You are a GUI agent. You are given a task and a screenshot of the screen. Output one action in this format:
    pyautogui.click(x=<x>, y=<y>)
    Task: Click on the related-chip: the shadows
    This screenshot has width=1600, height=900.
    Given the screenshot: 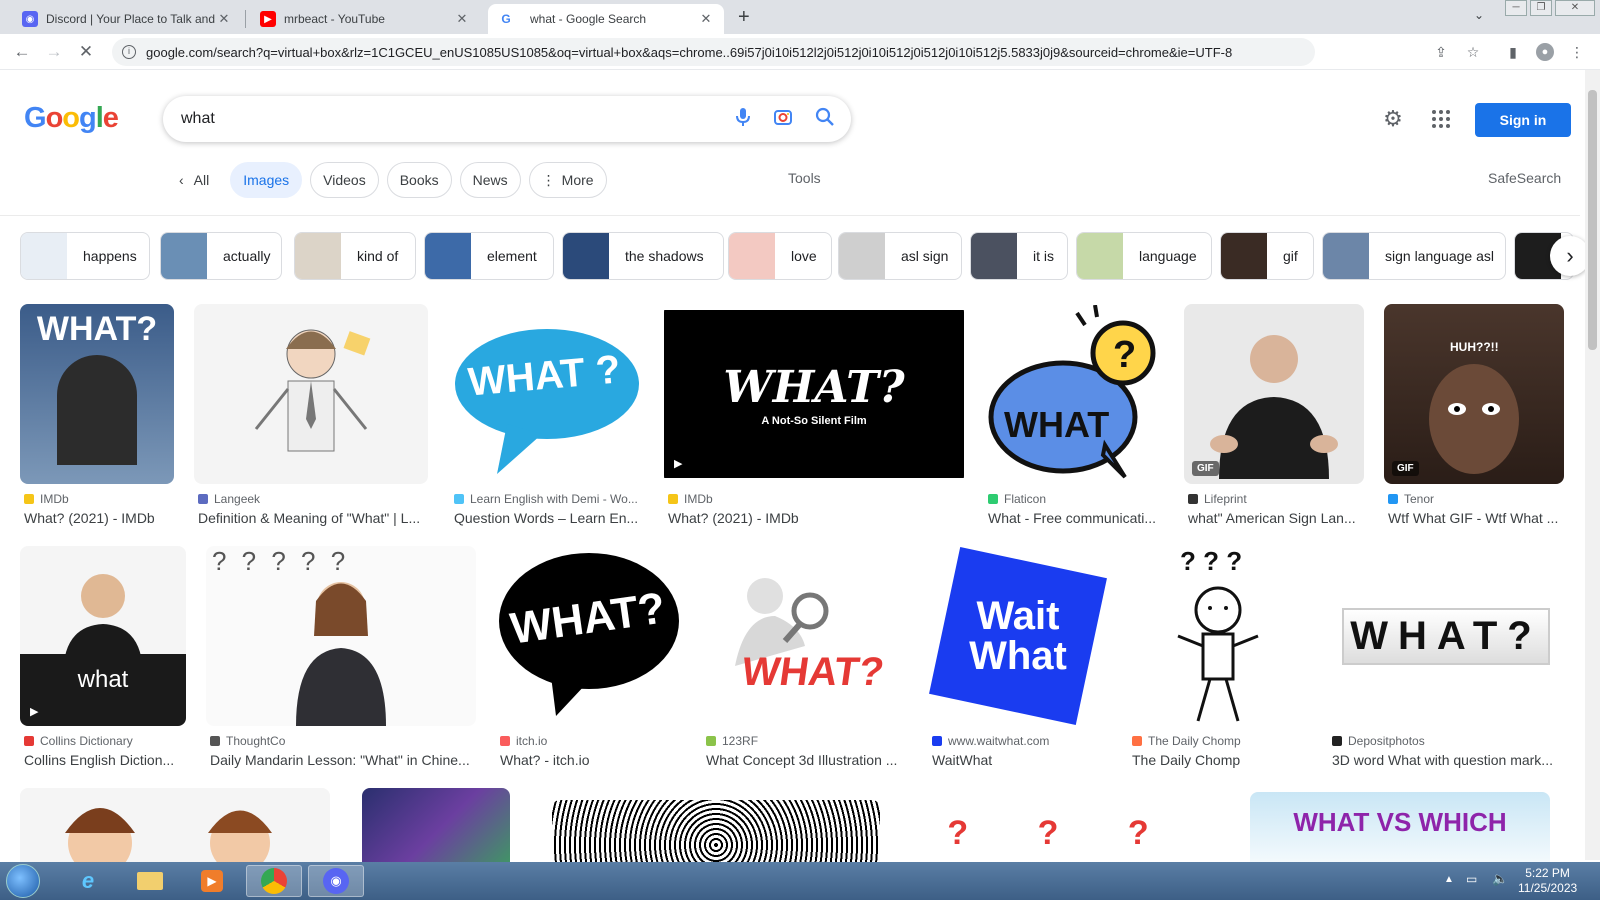 What is the action you would take?
    pyautogui.click(x=643, y=256)
    